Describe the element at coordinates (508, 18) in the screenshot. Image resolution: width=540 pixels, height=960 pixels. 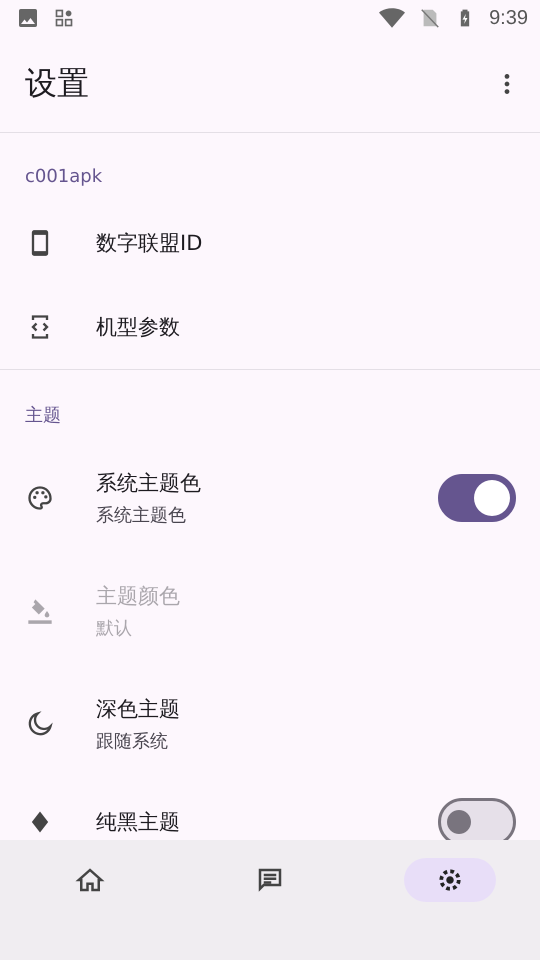
I see `time-text: 9:39` at that location.